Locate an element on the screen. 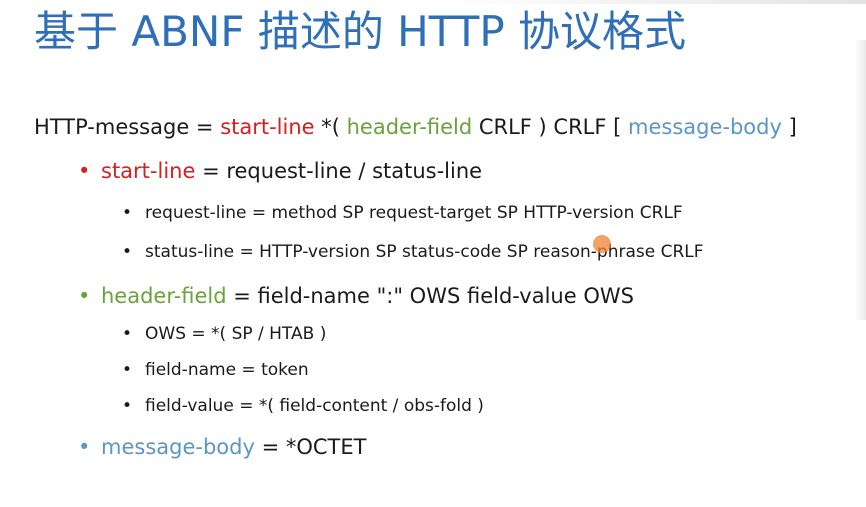  field-name-item: • field-name = token is located at coordinates (215, 370).